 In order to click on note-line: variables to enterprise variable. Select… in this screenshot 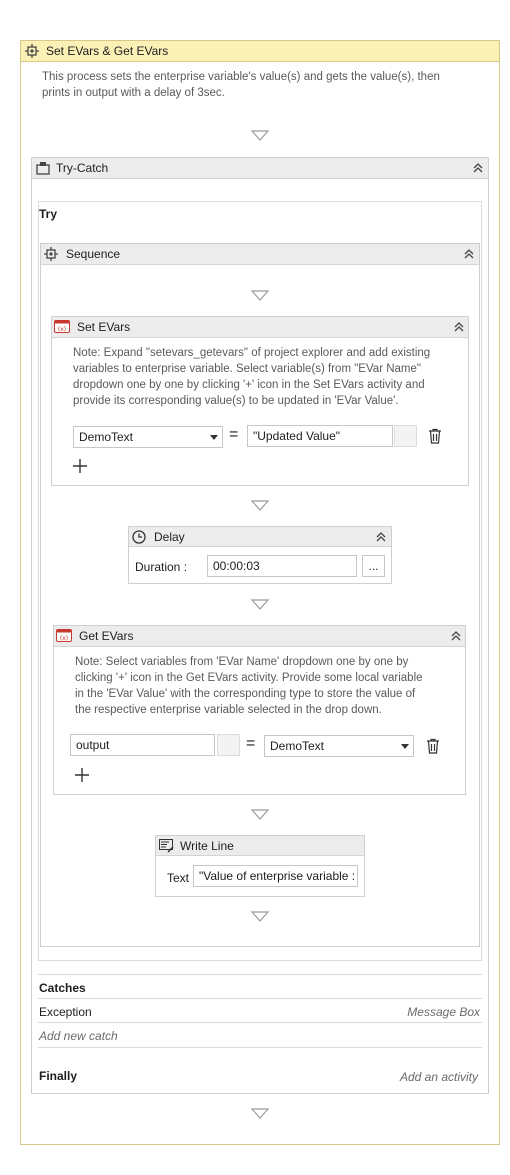, I will do `click(247, 369)`.